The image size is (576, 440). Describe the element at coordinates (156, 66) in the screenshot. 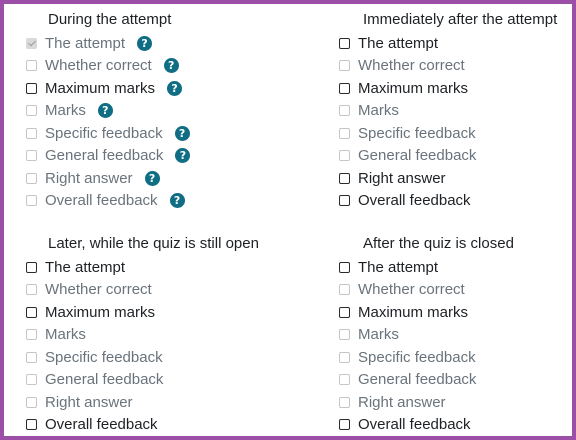

I see `option-row: Whether correct?` at that location.